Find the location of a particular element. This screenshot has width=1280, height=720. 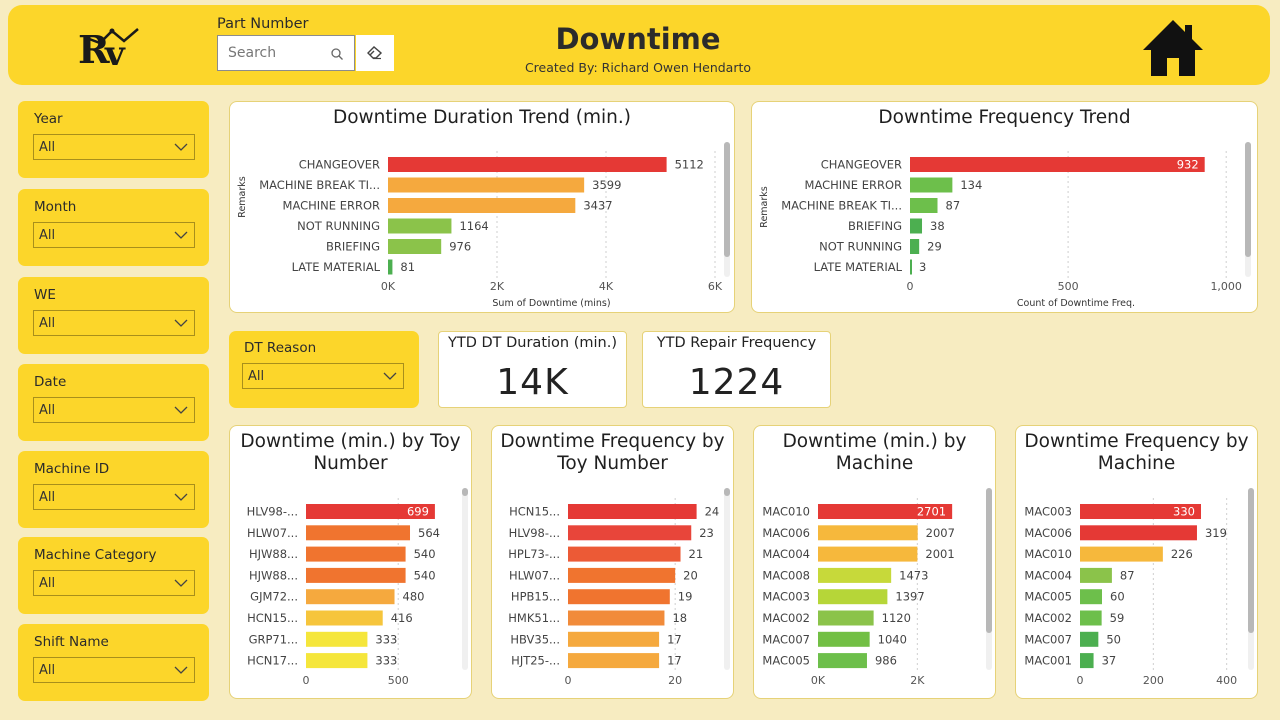

data-label: 38 is located at coordinates (937, 226).